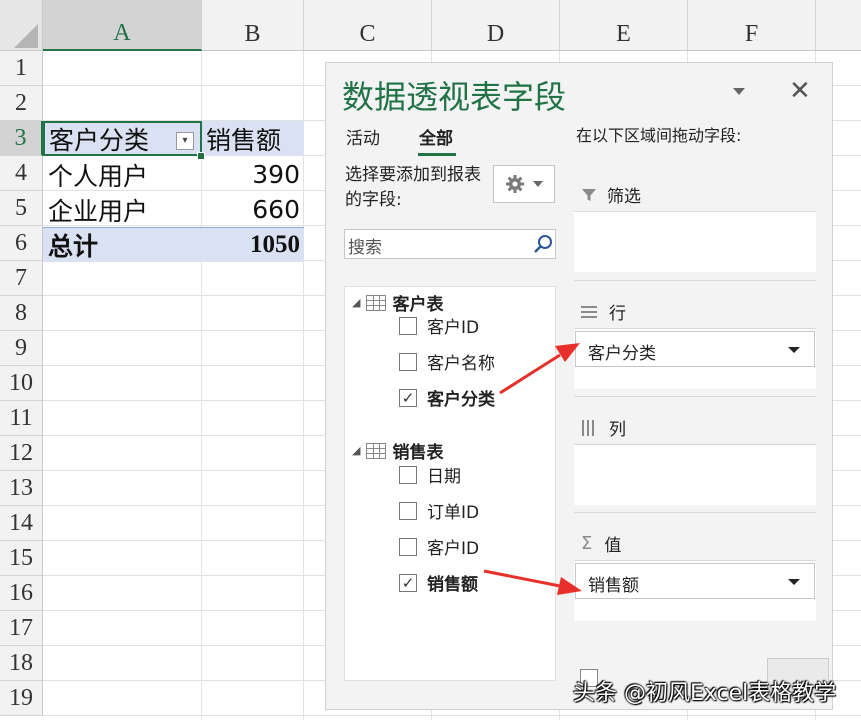  Describe the element at coordinates (21, 313) in the screenshot. I see `row-header: 8` at that location.